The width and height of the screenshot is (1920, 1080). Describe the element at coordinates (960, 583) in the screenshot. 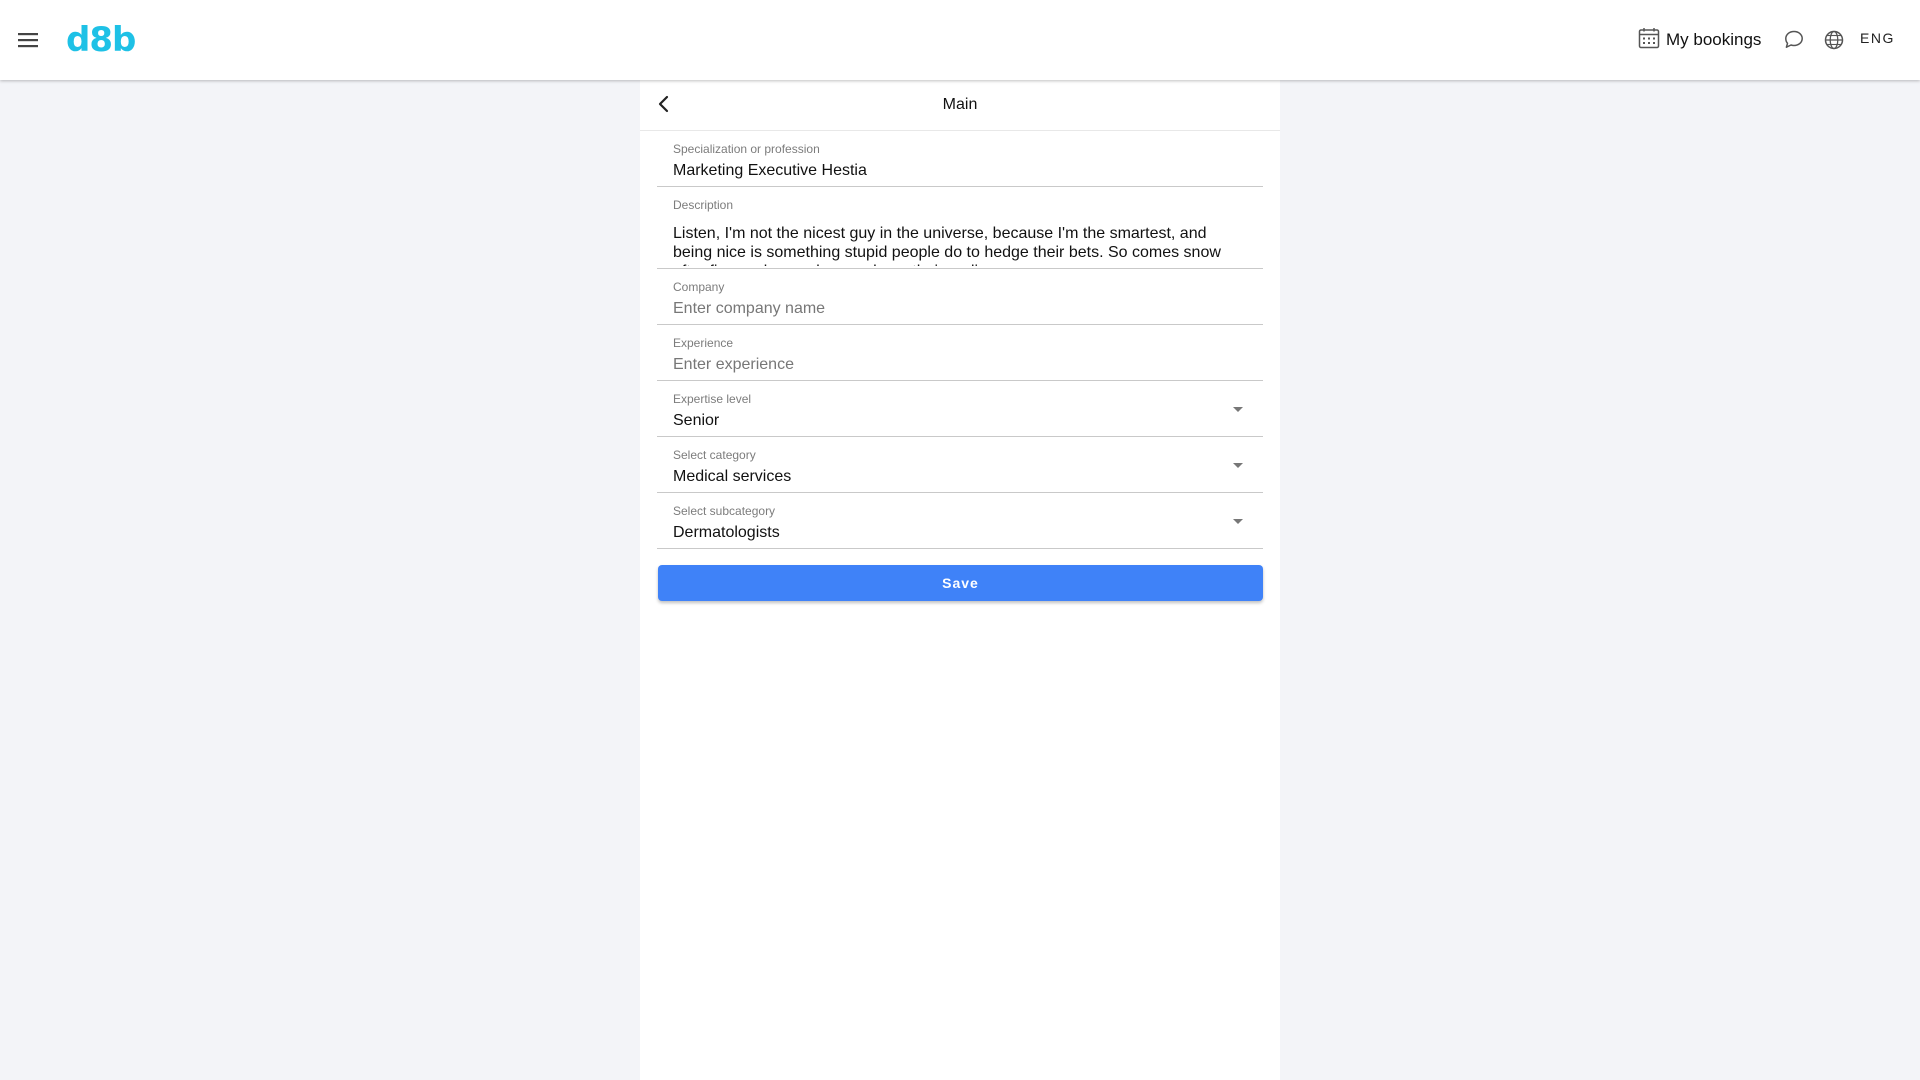

I see `save-button: Save` at that location.